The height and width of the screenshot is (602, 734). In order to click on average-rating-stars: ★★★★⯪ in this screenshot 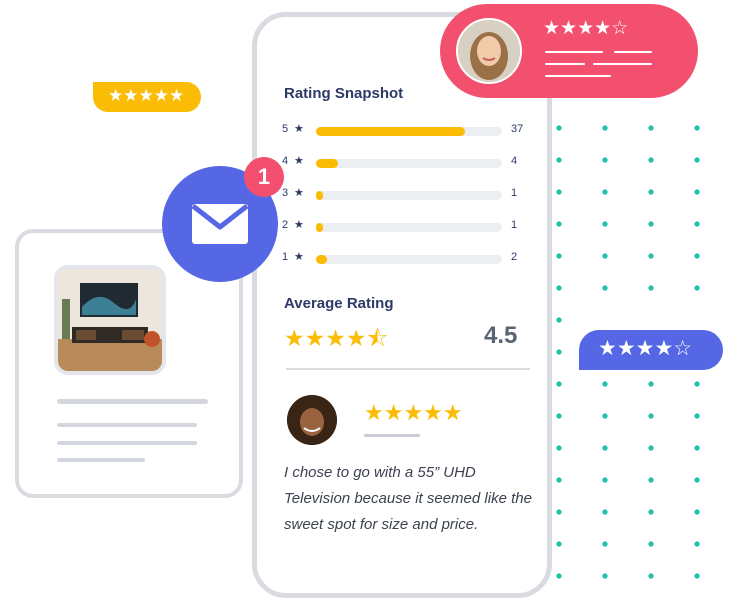, I will do `click(336, 338)`.